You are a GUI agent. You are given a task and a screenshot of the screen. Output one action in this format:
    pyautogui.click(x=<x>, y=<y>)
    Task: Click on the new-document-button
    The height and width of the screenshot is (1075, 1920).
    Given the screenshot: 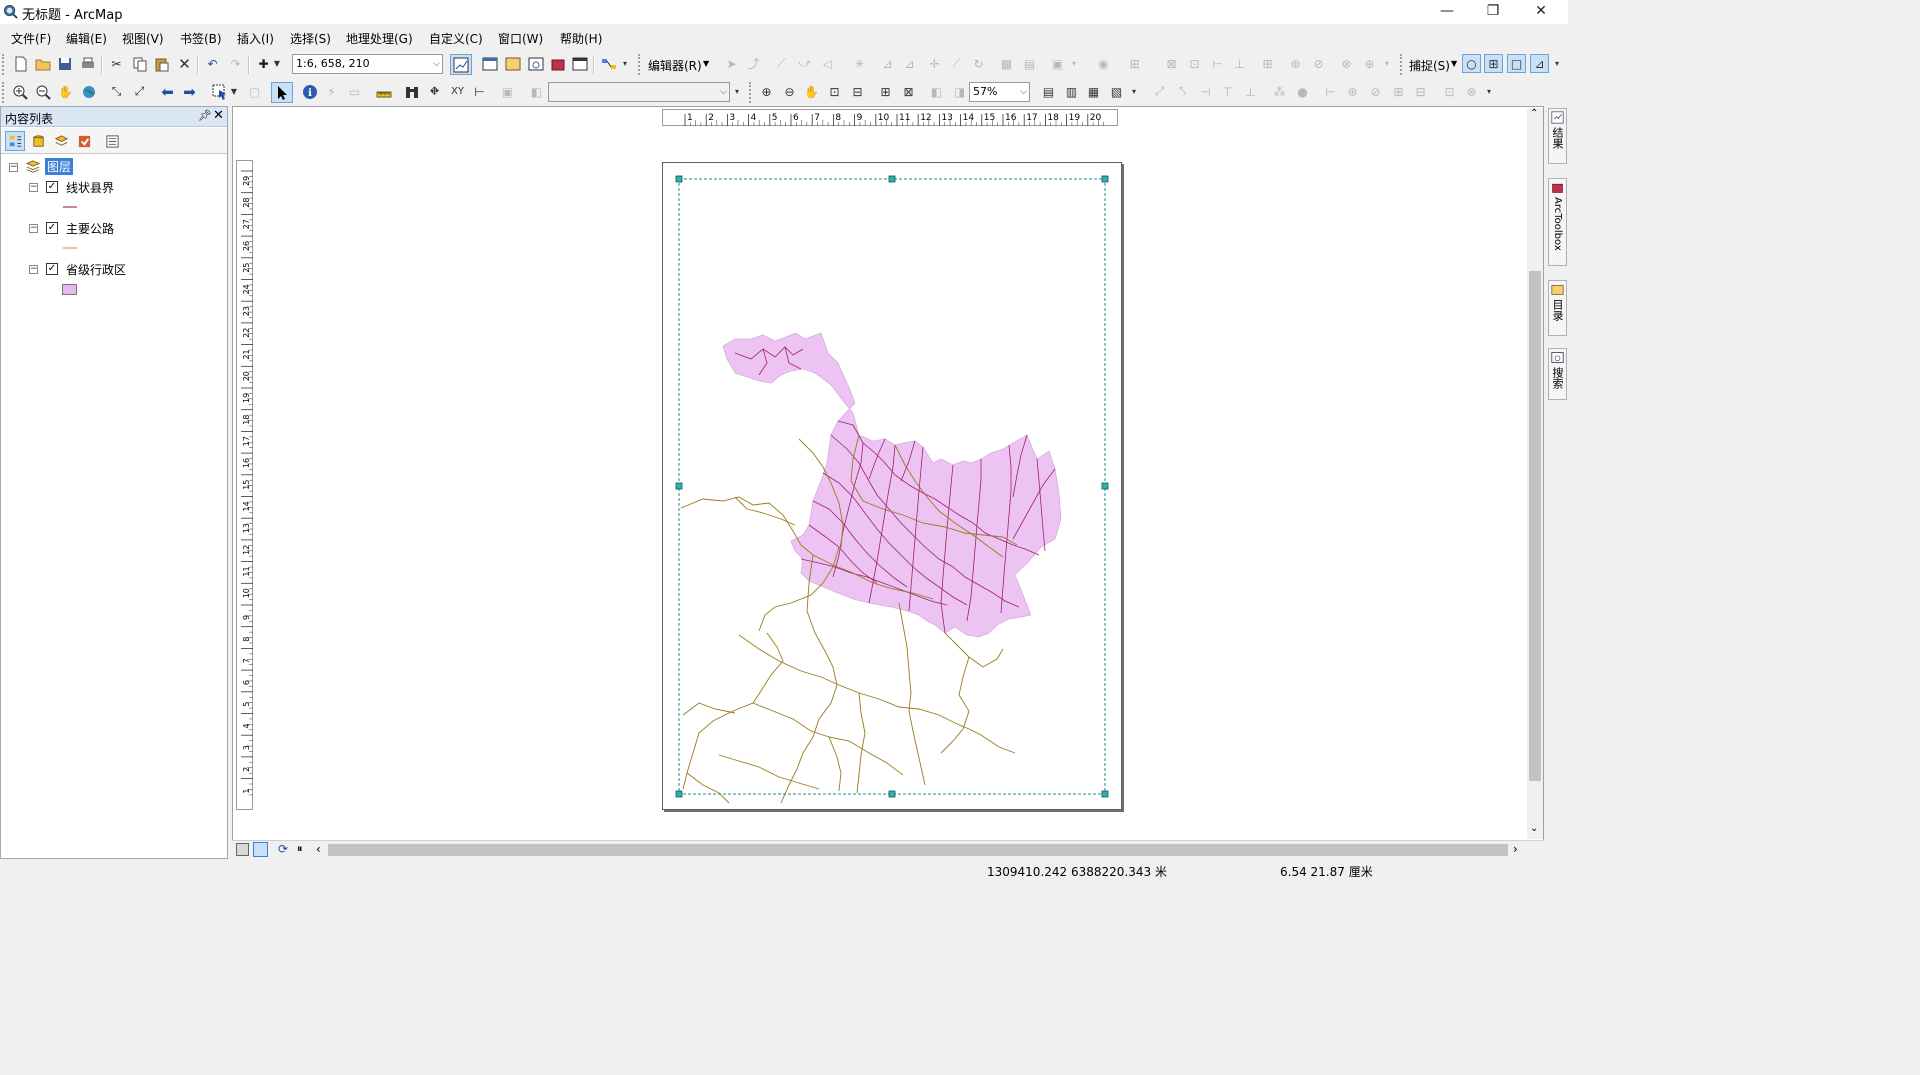 What is the action you would take?
    pyautogui.click(x=20, y=63)
    